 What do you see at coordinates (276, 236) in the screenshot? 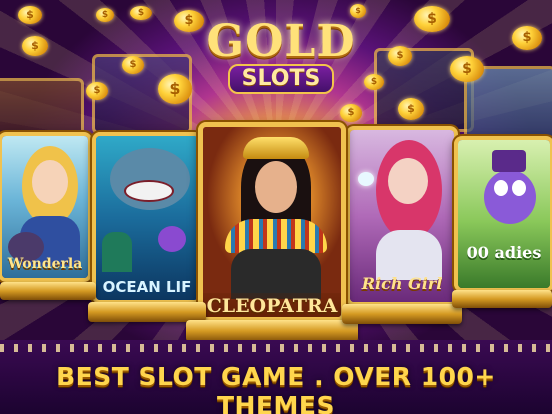
I see `cleopatra-collar` at bounding box center [276, 236].